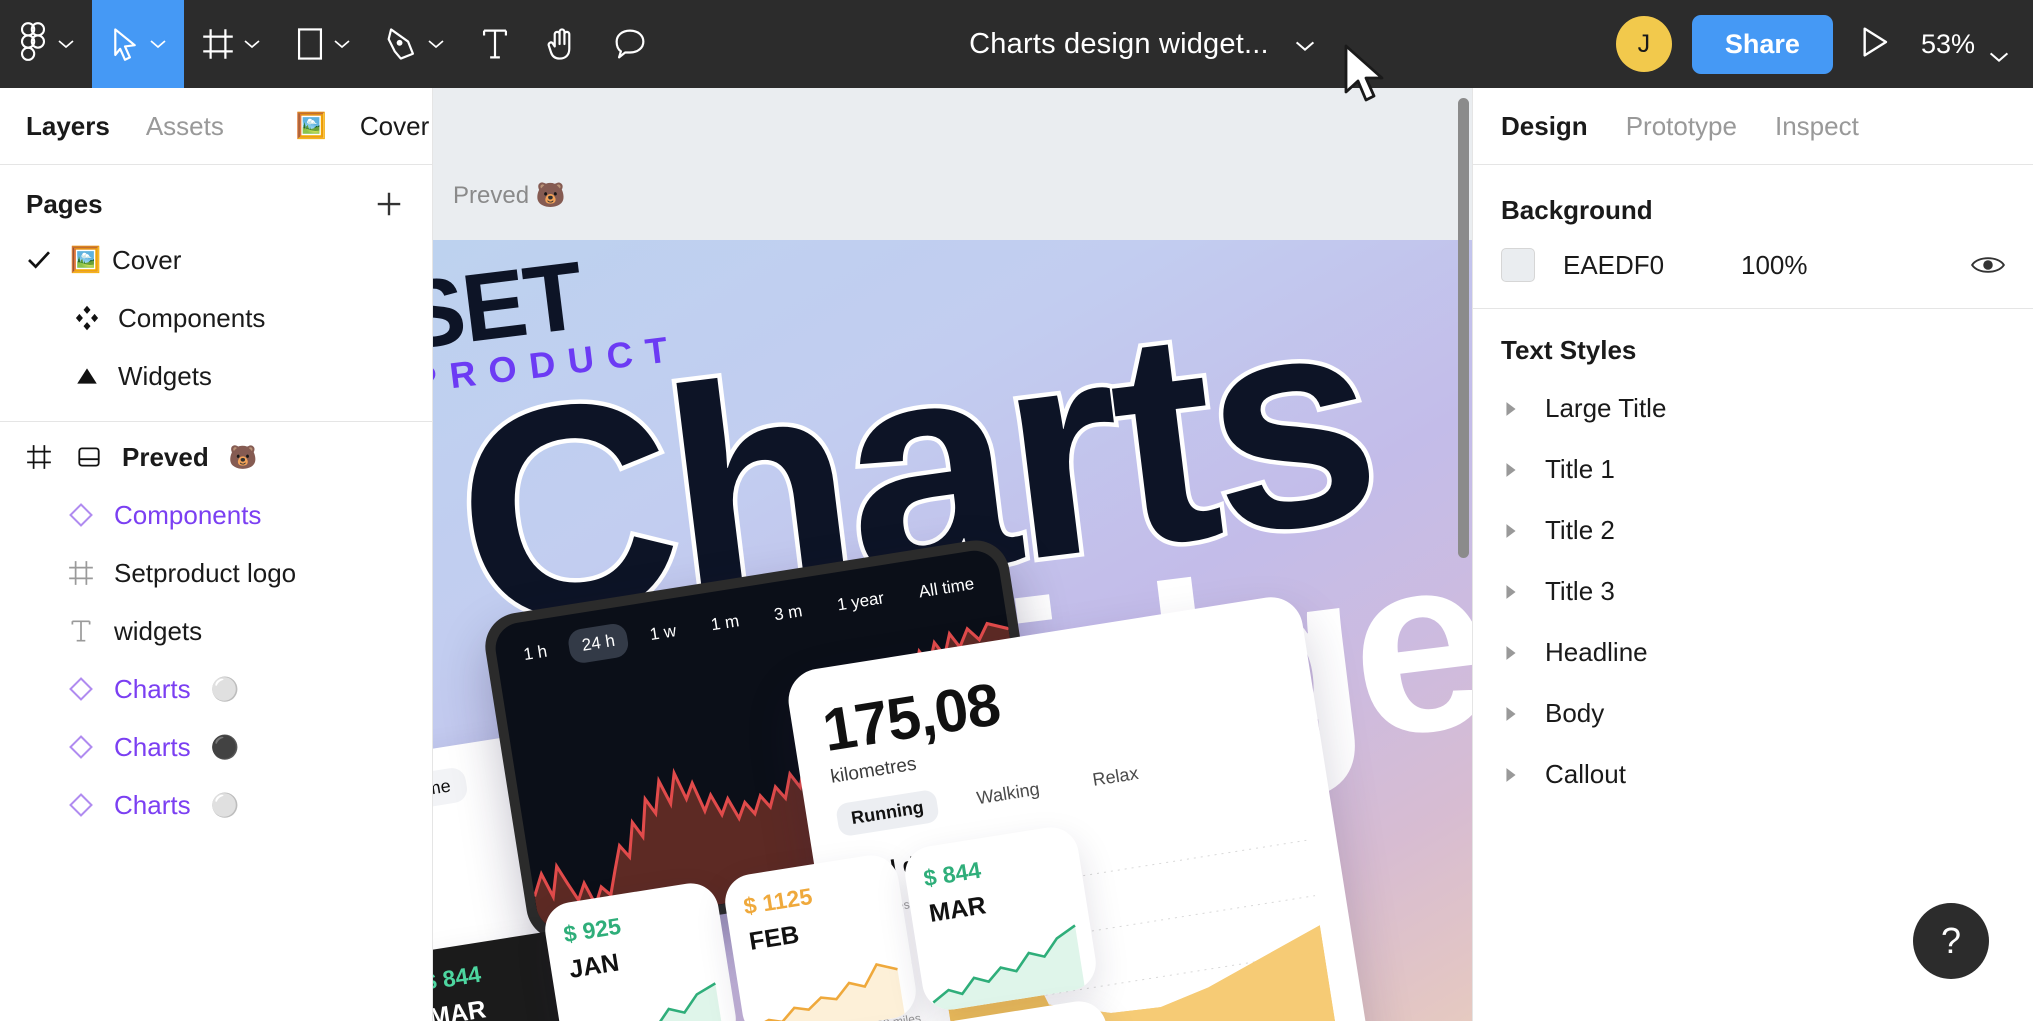 The image size is (2033, 1021). Describe the element at coordinates (158, 630) in the screenshot. I see `layer-label: widgets` at that location.